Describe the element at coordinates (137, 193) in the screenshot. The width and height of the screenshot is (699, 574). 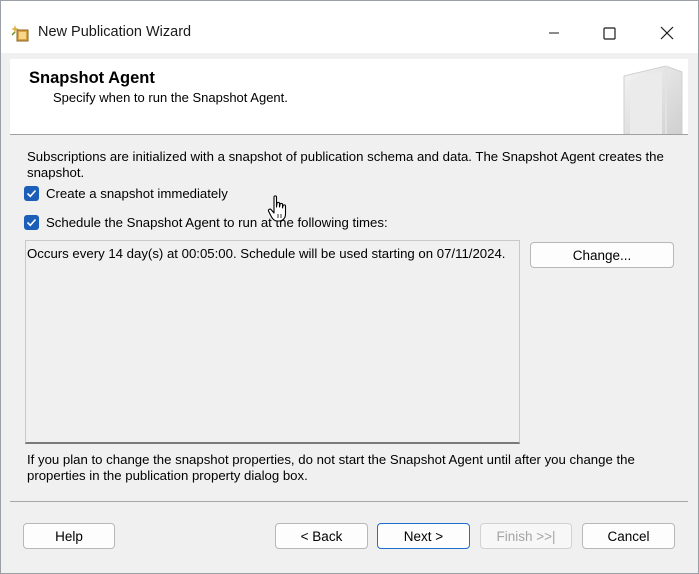
I see `create-snapshot-label: Create a snapshot immediately` at that location.